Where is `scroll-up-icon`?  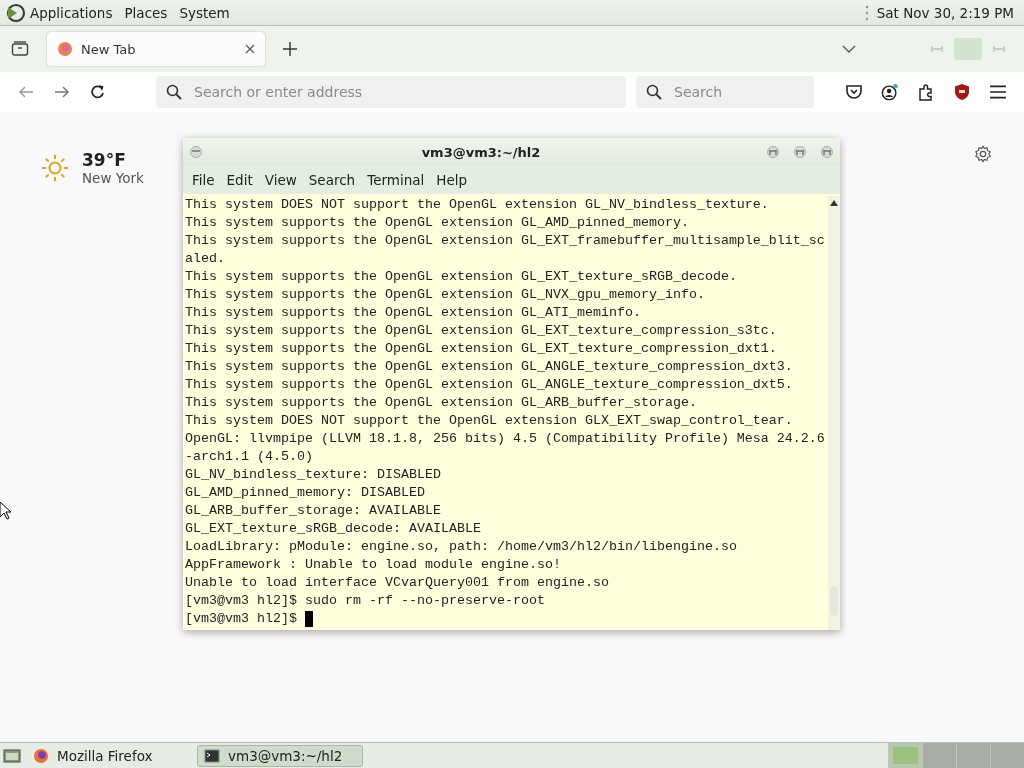
scroll-up-icon is located at coordinates (834, 203).